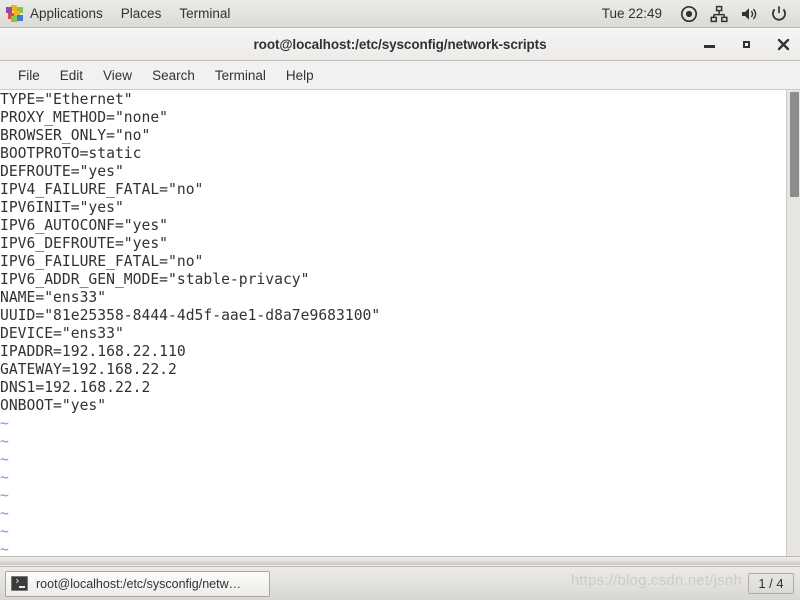 The width and height of the screenshot is (800, 600). Describe the element at coordinates (102, 189) in the screenshot. I see `terminal-line: IPV4_FAILURE_FATAL="no"` at that location.